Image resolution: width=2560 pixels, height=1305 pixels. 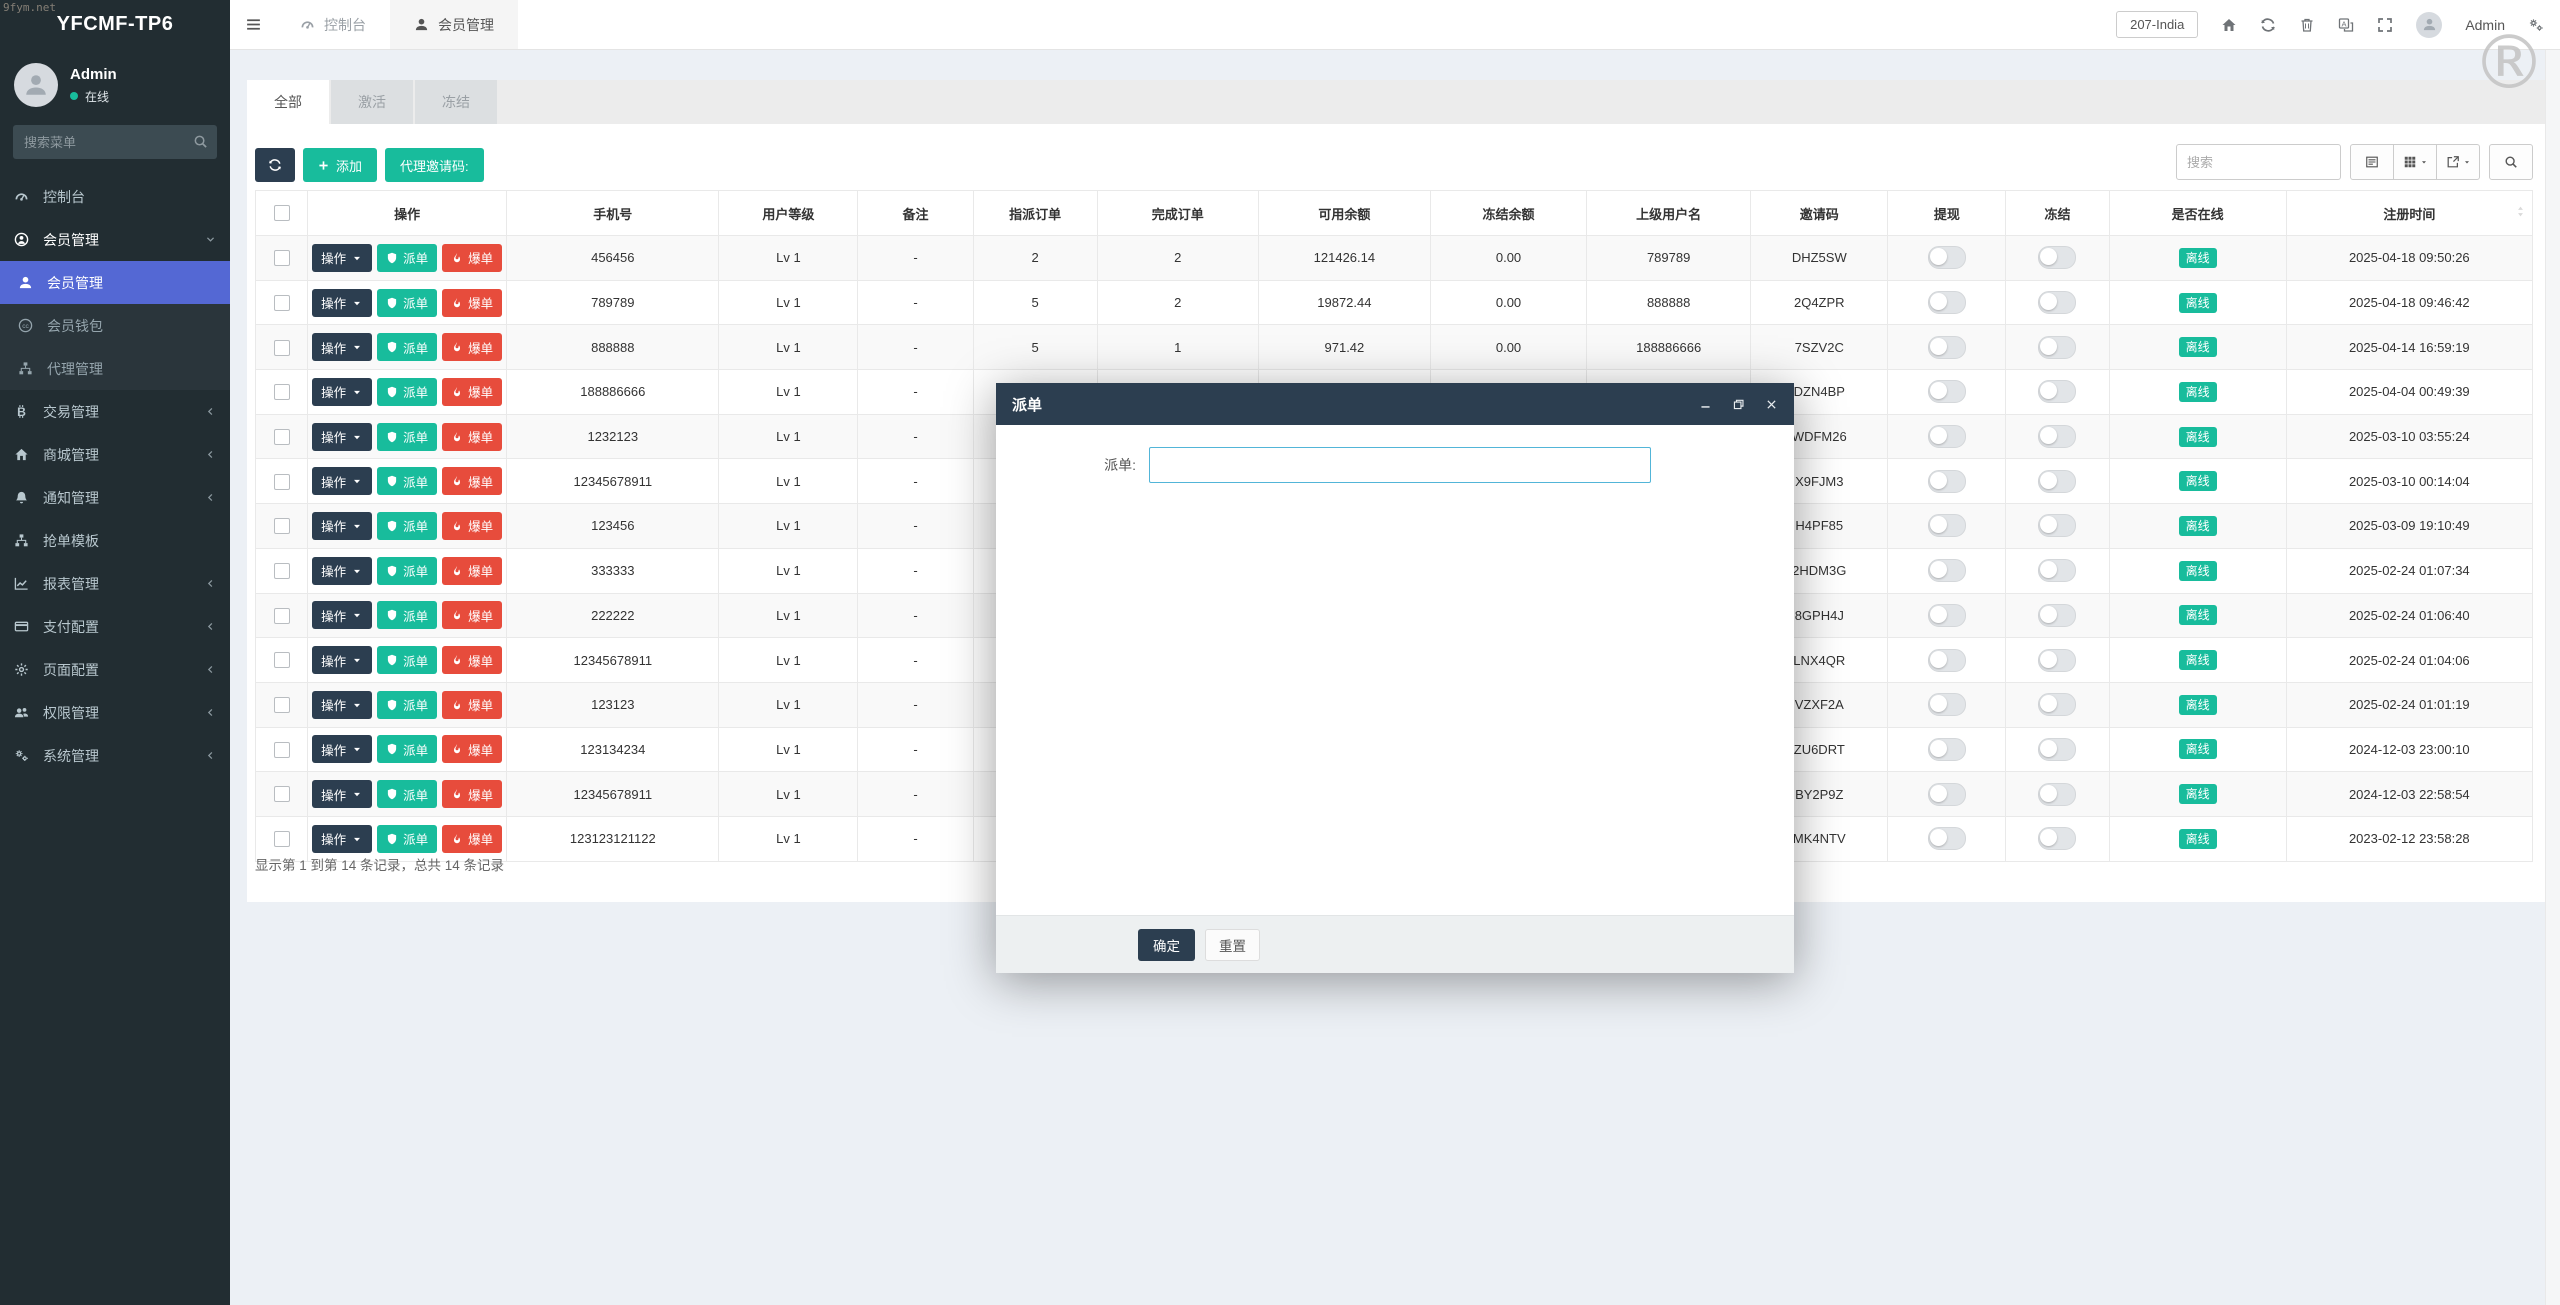 I want to click on sidebar-item: 控制台, so click(x=115, y=196).